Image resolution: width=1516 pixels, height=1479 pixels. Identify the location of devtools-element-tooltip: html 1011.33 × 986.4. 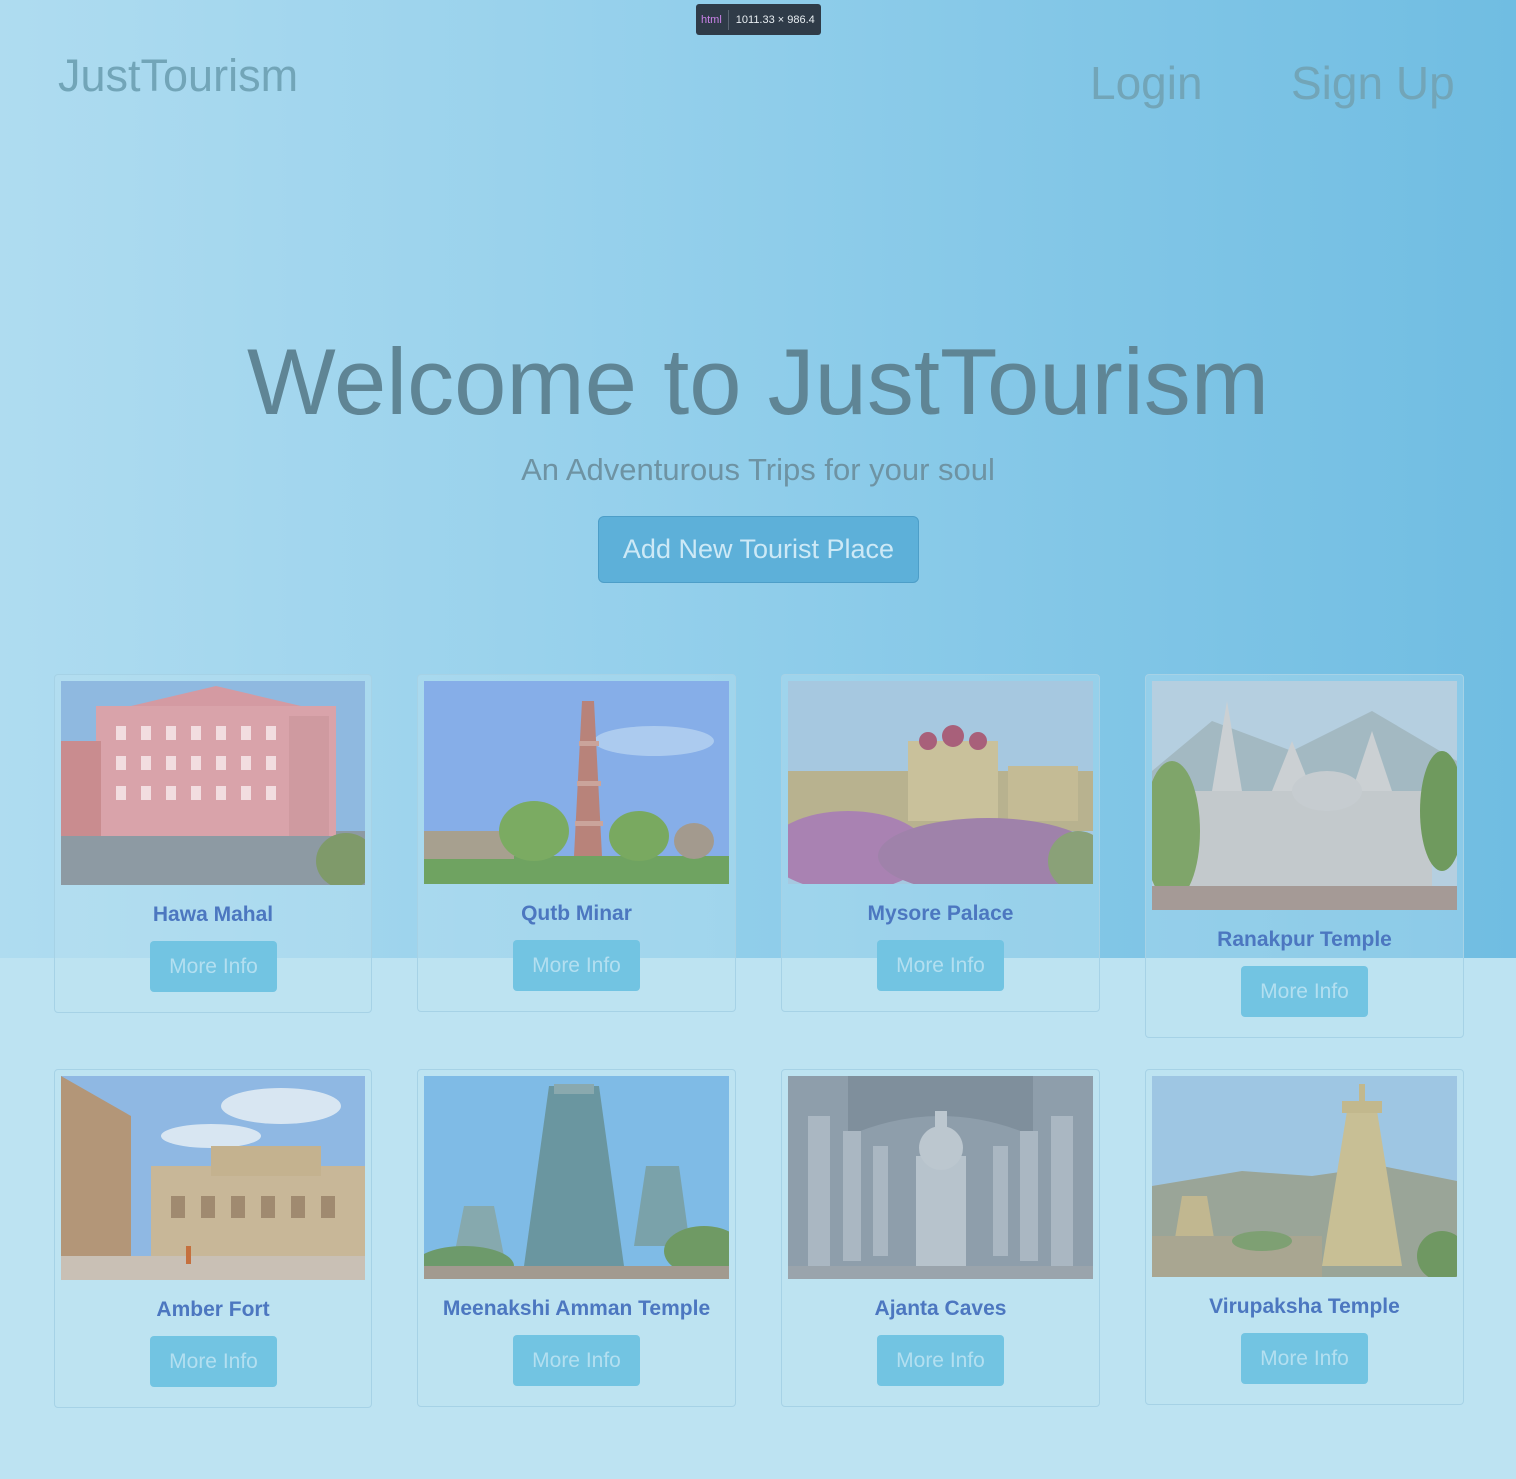
(758, 19).